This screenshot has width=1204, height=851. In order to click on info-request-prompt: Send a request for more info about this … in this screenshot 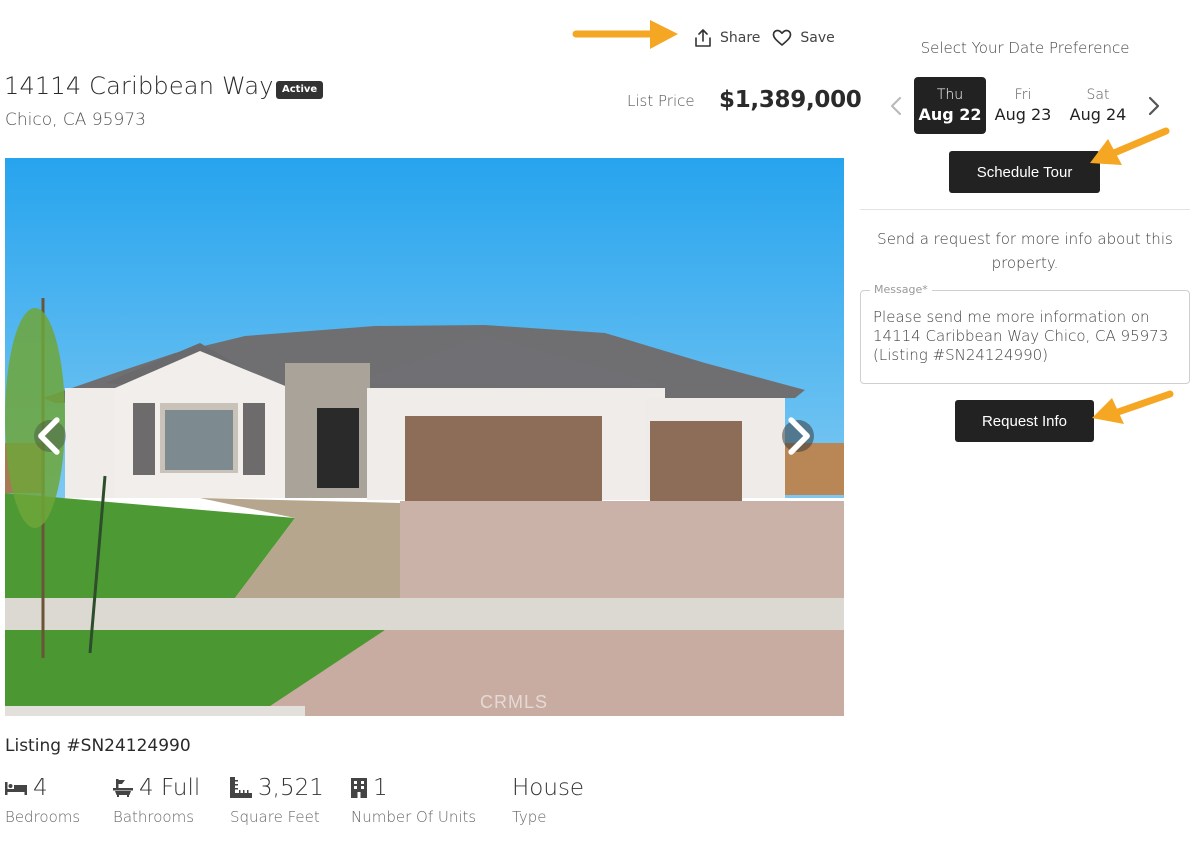, I will do `click(1025, 251)`.